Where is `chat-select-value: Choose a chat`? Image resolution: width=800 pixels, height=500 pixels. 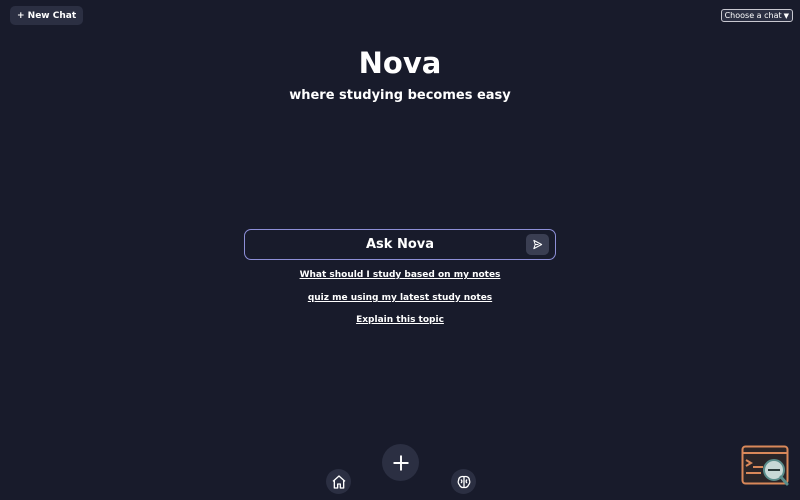
chat-select-value: Choose a chat is located at coordinates (753, 15).